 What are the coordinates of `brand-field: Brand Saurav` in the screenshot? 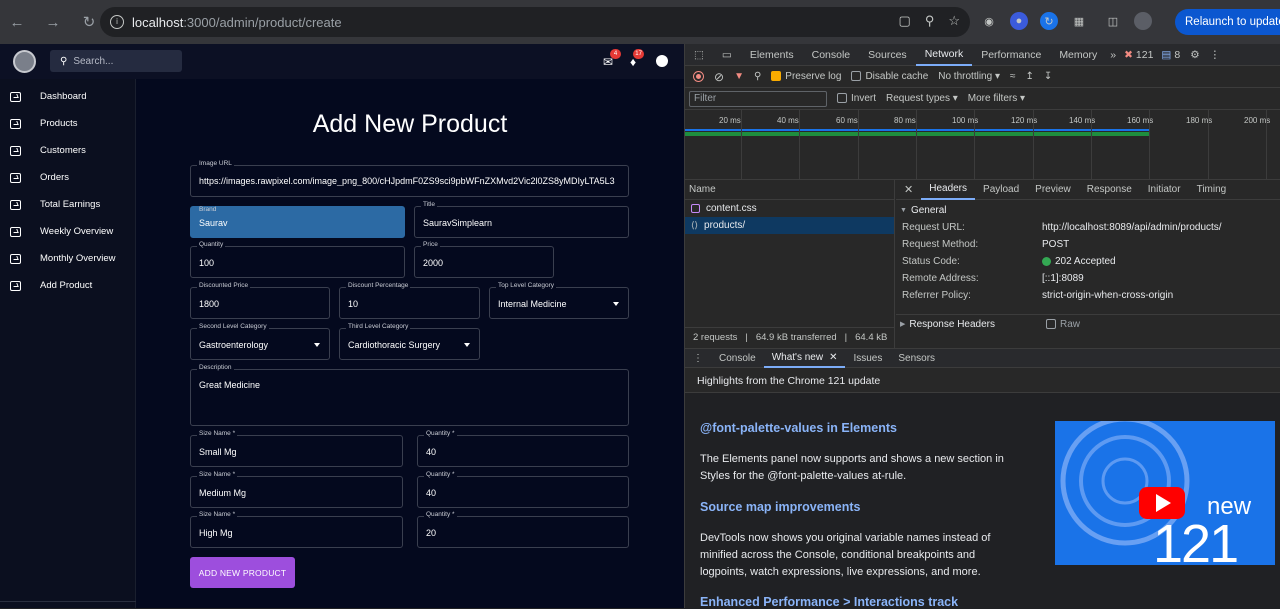 It's located at (297, 222).